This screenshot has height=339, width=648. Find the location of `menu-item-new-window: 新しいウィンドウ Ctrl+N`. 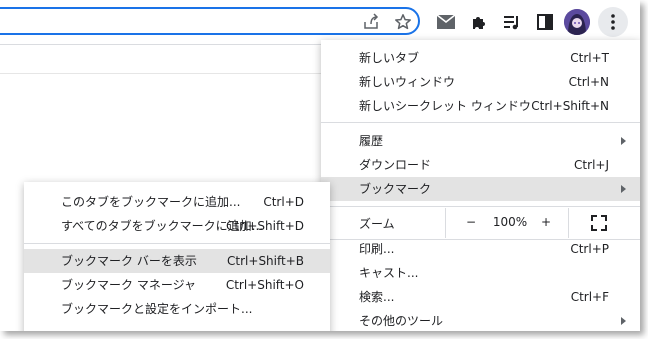

menu-item-new-window: 新しいウィンドウ Ctrl+N is located at coordinates (480, 82).